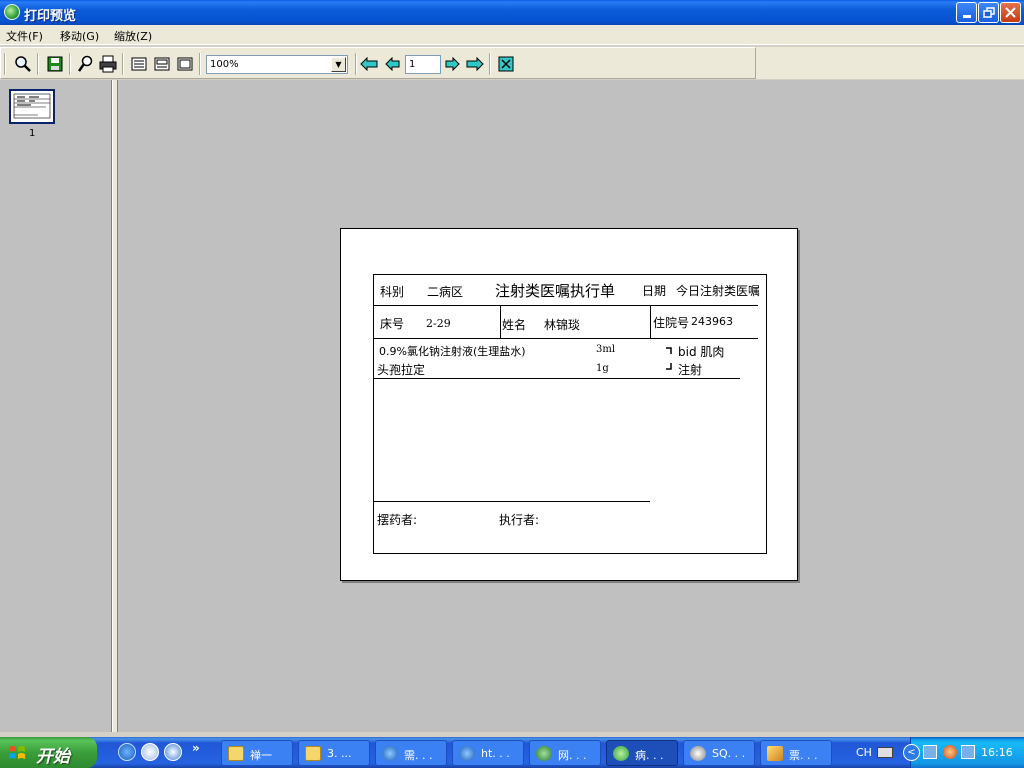 Image resolution: width=1024 pixels, height=768 pixels. Describe the element at coordinates (338, 64) in the screenshot. I see `chevron-down-icon: ▼` at that location.